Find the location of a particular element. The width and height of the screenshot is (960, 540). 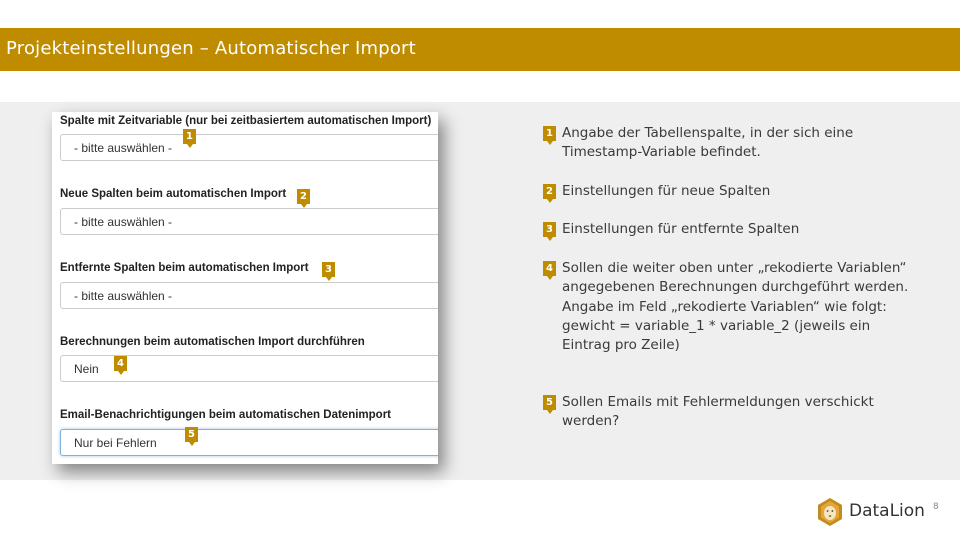

calculations-select-value: Nein is located at coordinates (86, 369).